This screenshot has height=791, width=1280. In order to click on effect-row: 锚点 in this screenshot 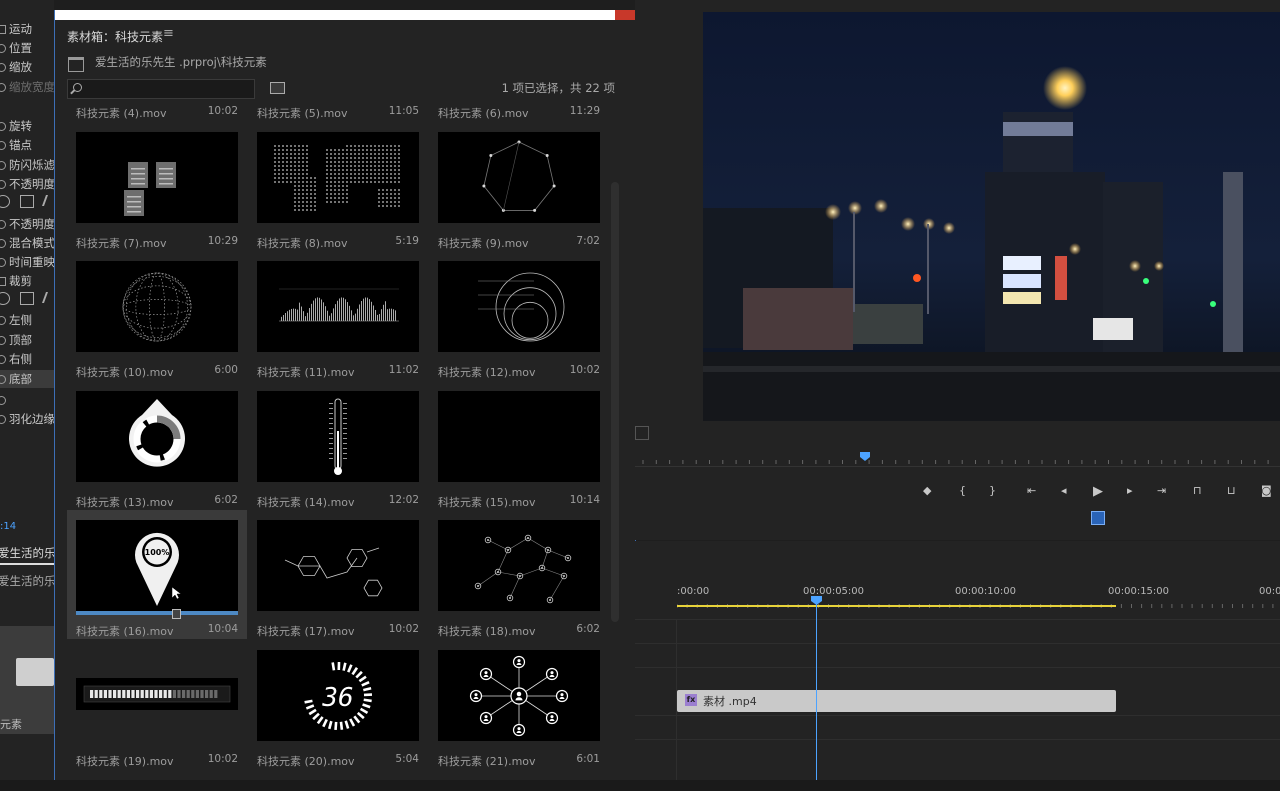, I will do `click(27, 145)`.